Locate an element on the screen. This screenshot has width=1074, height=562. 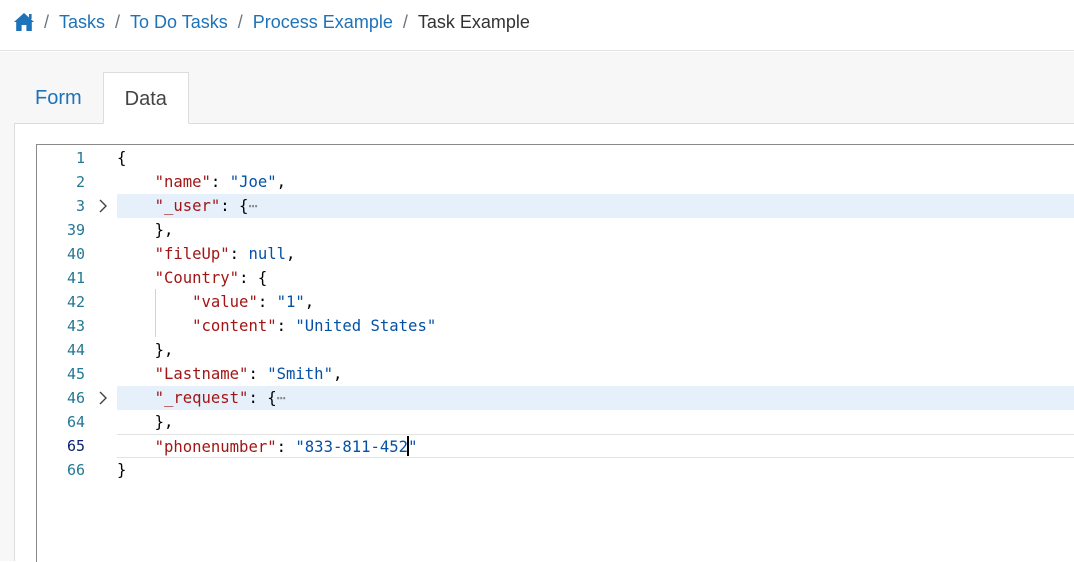
json-value: null is located at coordinates (267, 254).